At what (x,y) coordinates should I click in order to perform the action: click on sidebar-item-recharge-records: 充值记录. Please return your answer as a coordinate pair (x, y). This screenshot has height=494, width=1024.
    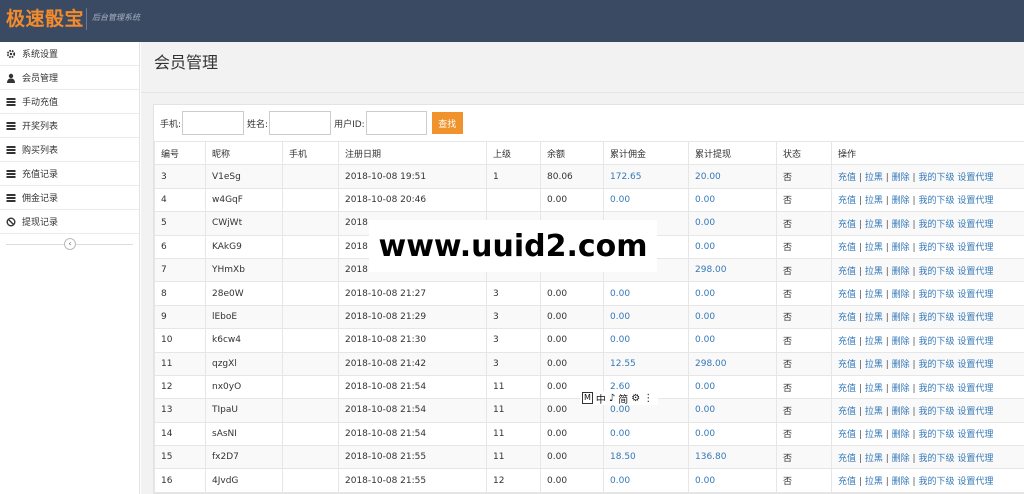
    Looking at the image, I should click on (69, 174).